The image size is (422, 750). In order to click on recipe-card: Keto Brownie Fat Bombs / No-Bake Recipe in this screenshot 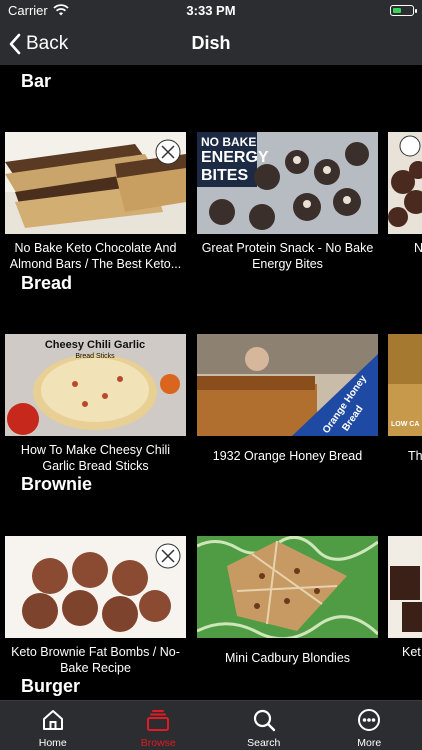, I will do `click(95, 606)`.